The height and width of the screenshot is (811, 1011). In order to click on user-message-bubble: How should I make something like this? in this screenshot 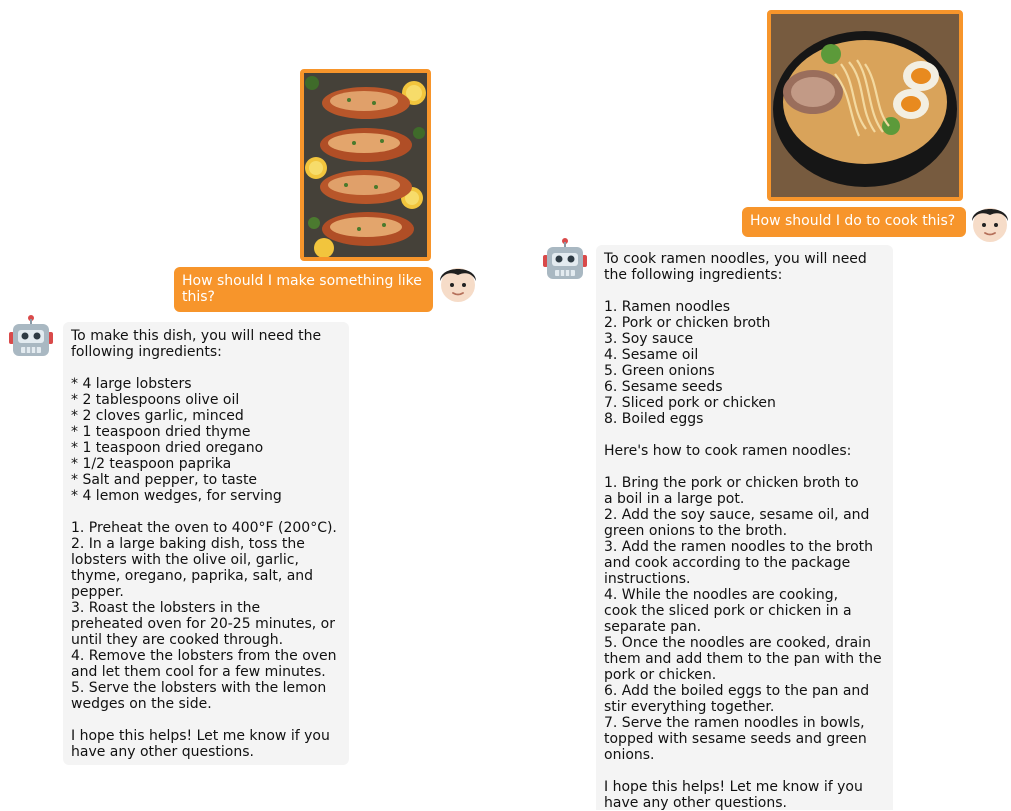, I will do `click(303, 289)`.